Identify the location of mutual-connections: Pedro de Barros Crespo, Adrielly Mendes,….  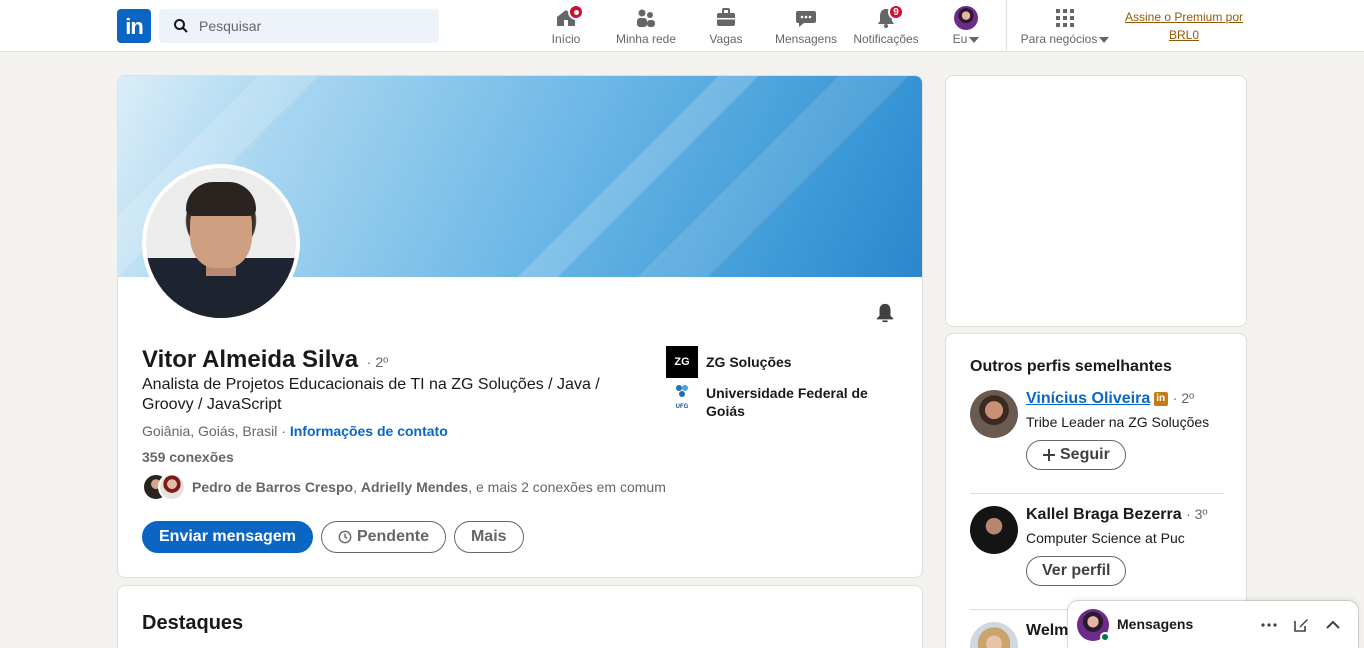
(404, 487).